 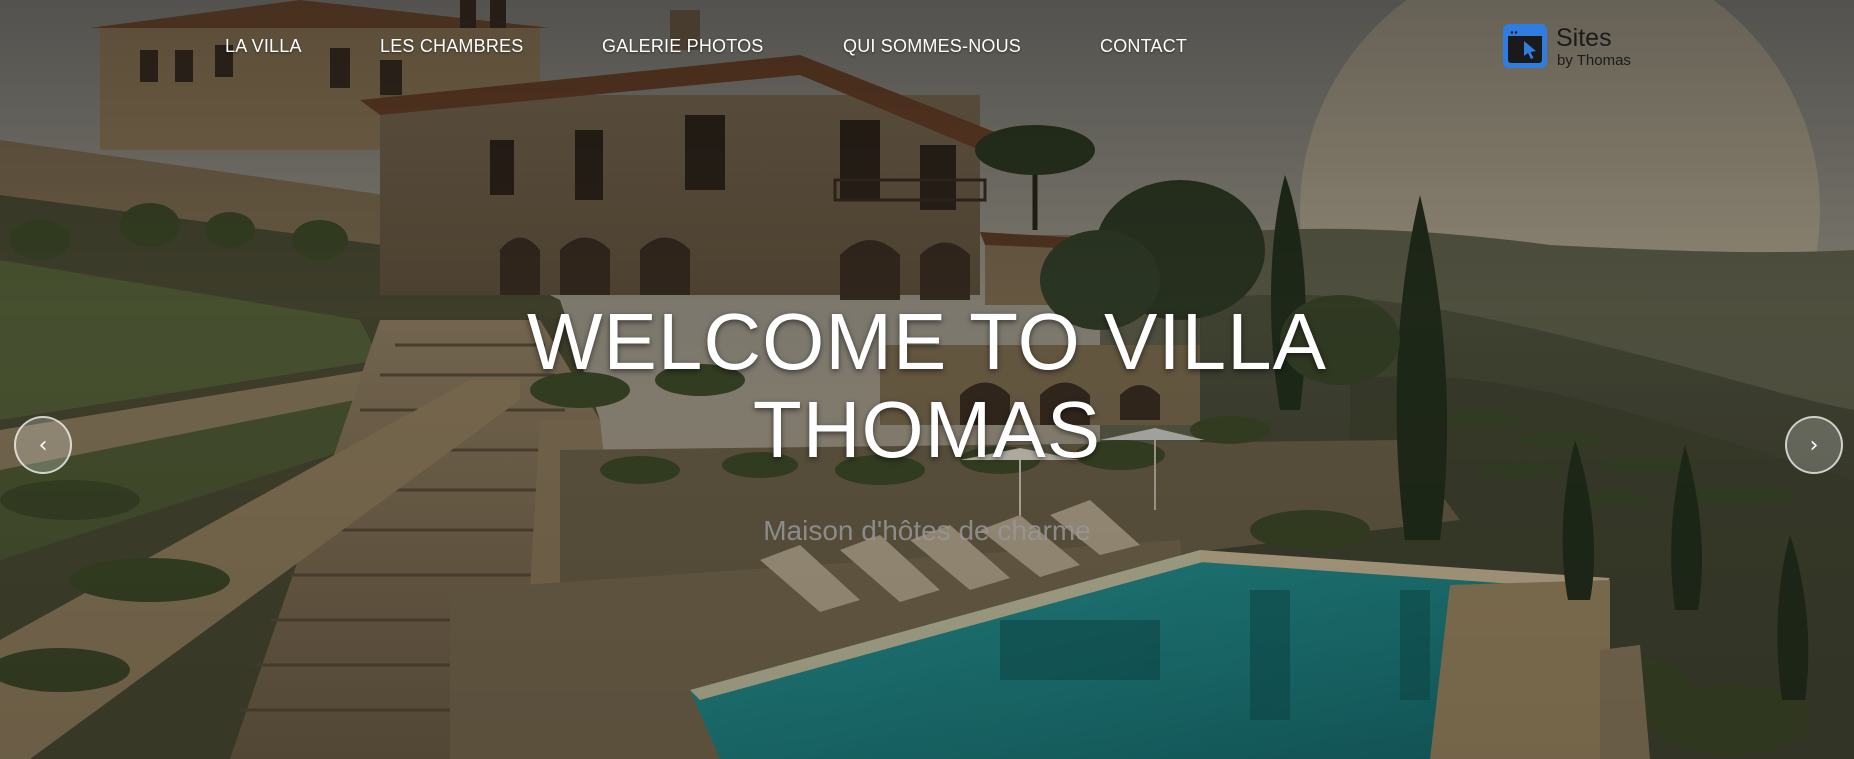 I want to click on nav-galerie-photos: GALERIE PHOTOS, so click(x=683, y=46).